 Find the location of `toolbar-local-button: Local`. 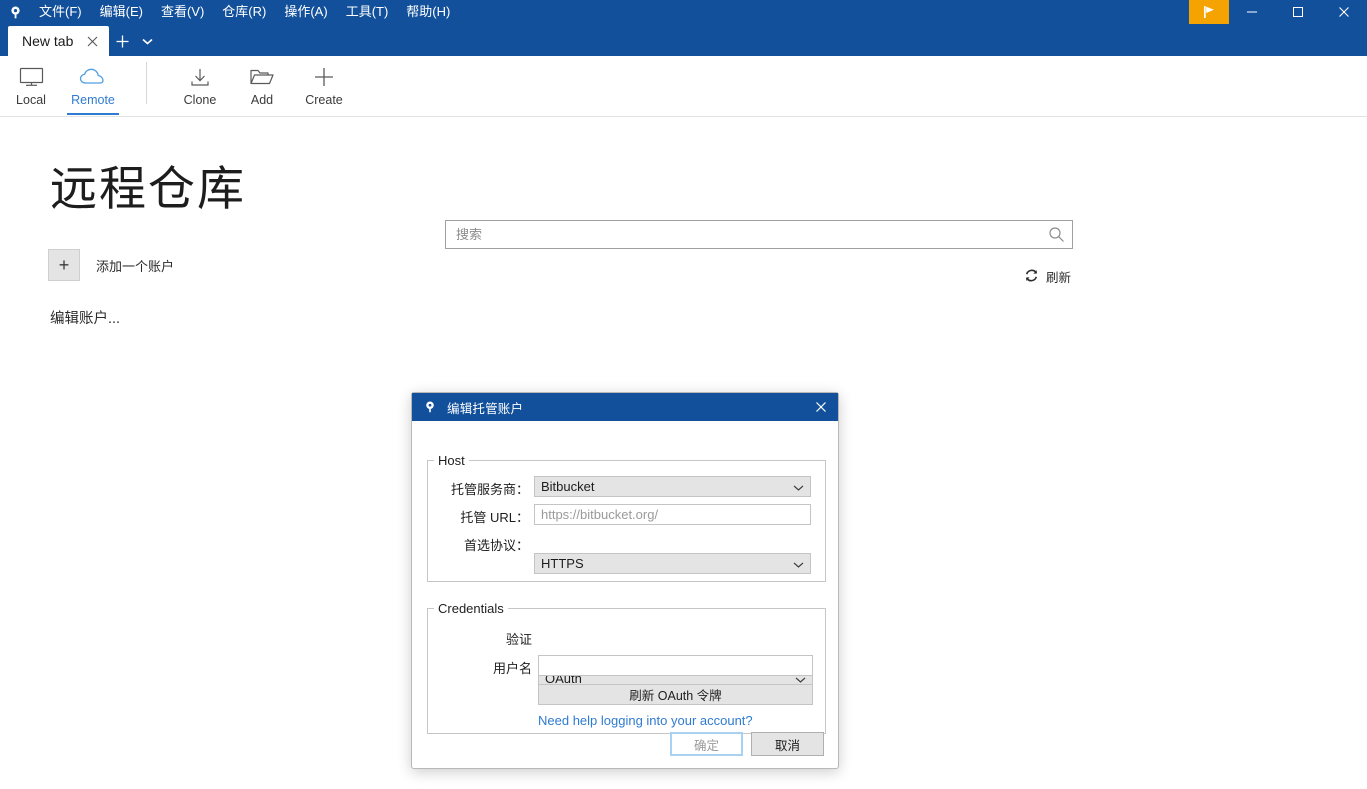

toolbar-local-button: Local is located at coordinates (31, 85).